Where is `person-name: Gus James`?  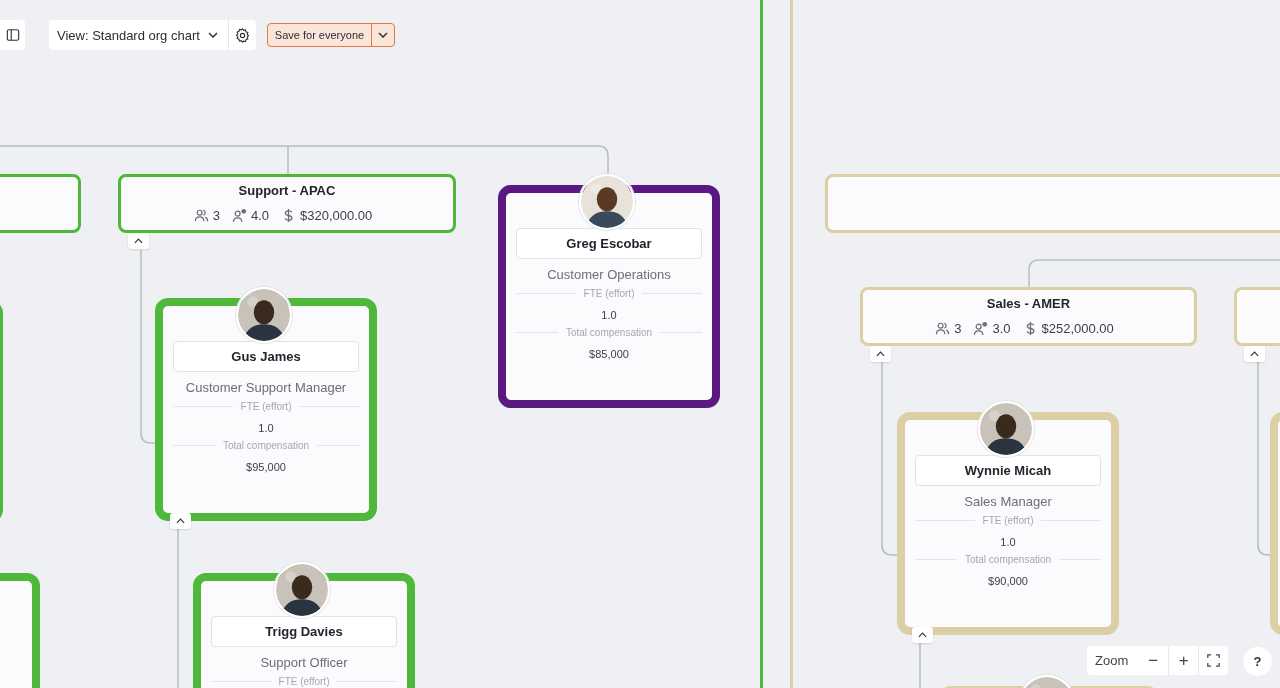 person-name: Gus James is located at coordinates (266, 356).